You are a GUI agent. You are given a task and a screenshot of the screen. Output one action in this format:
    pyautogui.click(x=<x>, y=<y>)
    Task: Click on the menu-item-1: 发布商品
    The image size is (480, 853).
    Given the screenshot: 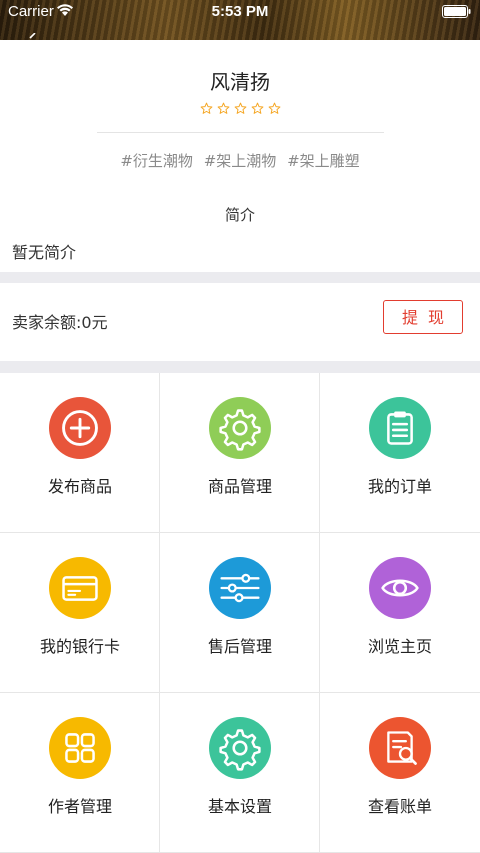 What is the action you would take?
    pyautogui.click(x=80, y=453)
    